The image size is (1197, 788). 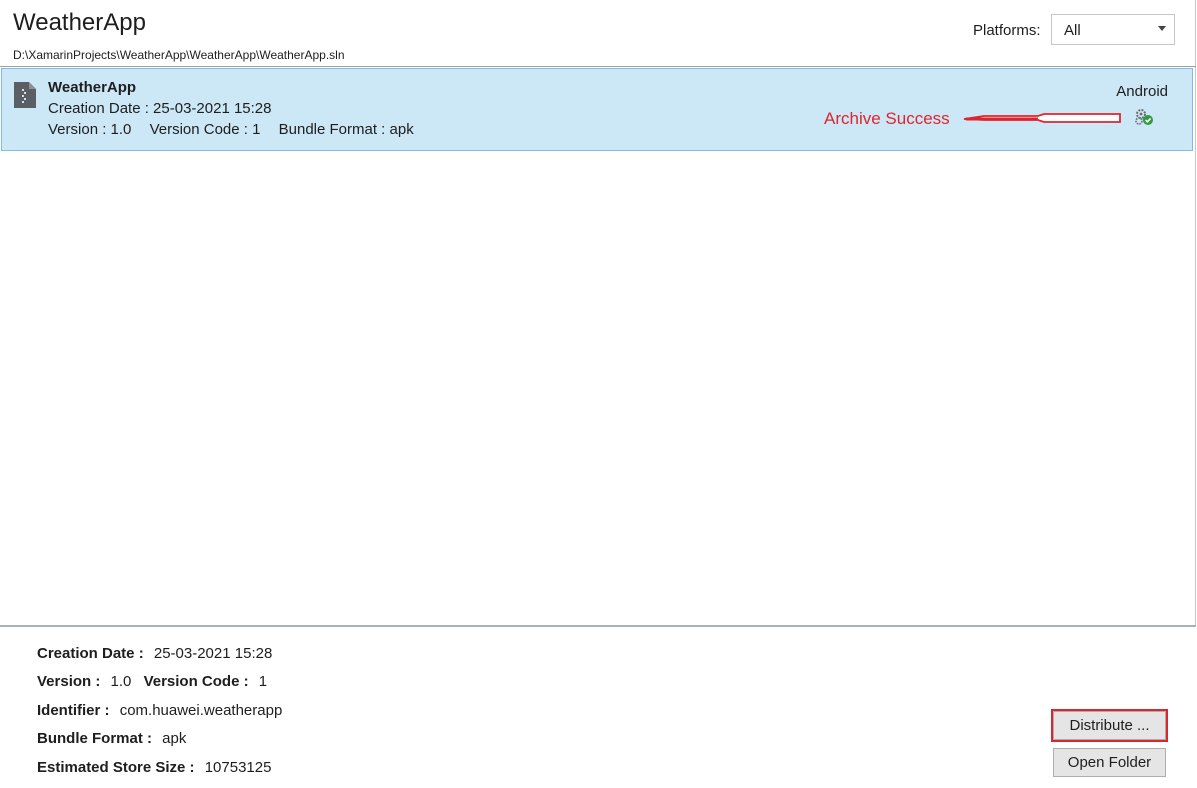 I want to click on archive-bundle-format: Bundle Format : apk, so click(x=346, y=129).